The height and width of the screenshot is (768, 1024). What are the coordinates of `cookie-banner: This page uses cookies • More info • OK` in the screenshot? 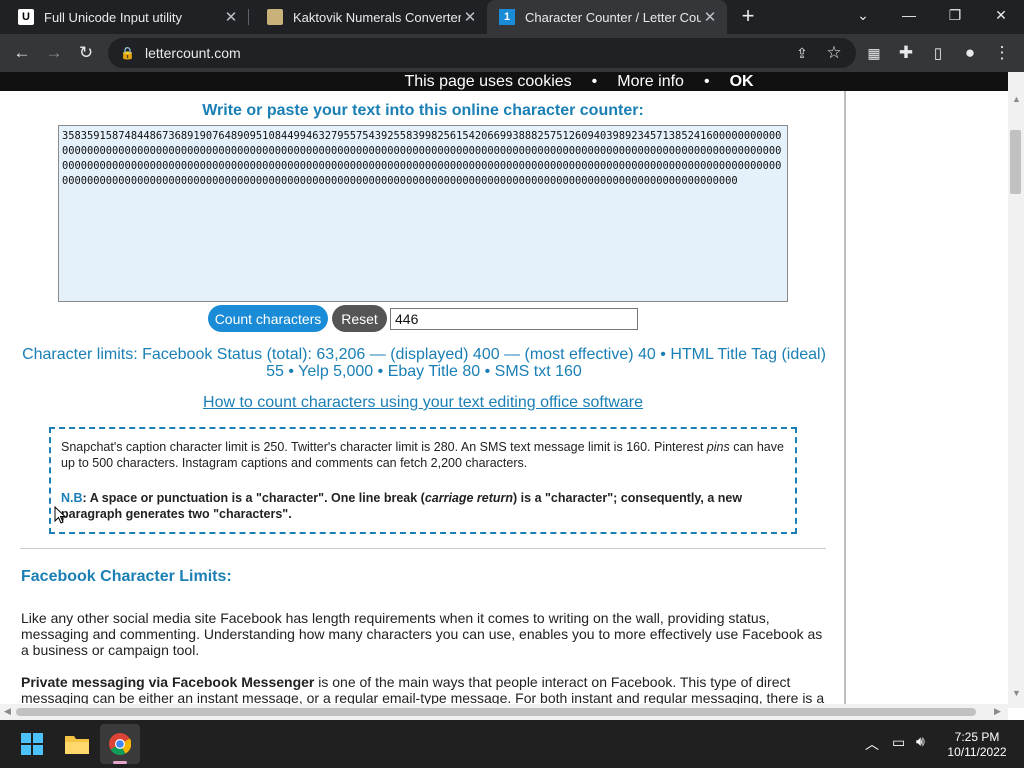 It's located at (504, 81).